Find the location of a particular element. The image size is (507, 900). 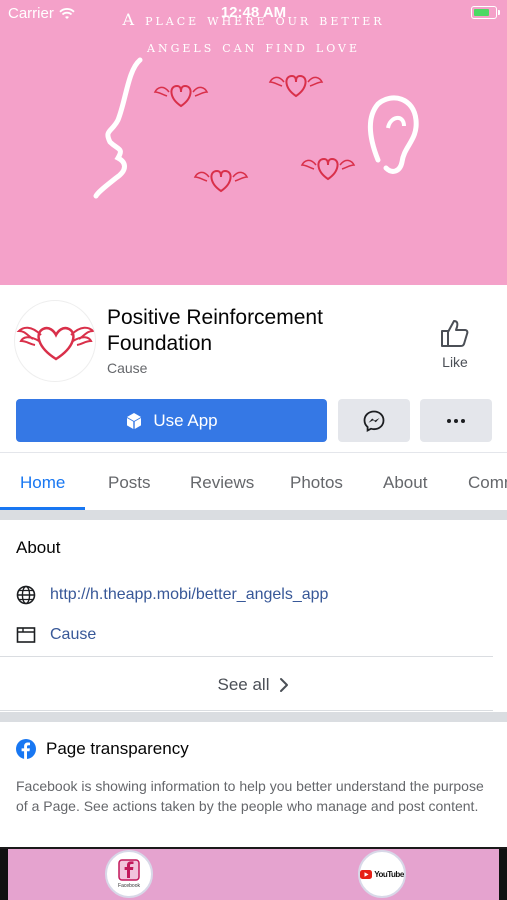

category-tag-icon is located at coordinates (26, 635).